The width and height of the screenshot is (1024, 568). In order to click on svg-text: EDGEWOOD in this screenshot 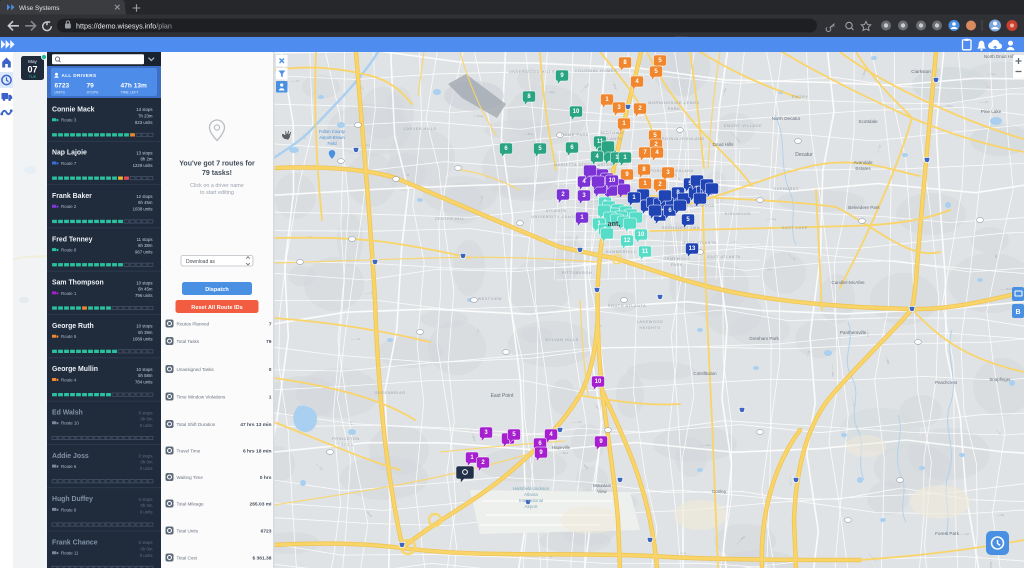, I will do `click(701, 206)`.